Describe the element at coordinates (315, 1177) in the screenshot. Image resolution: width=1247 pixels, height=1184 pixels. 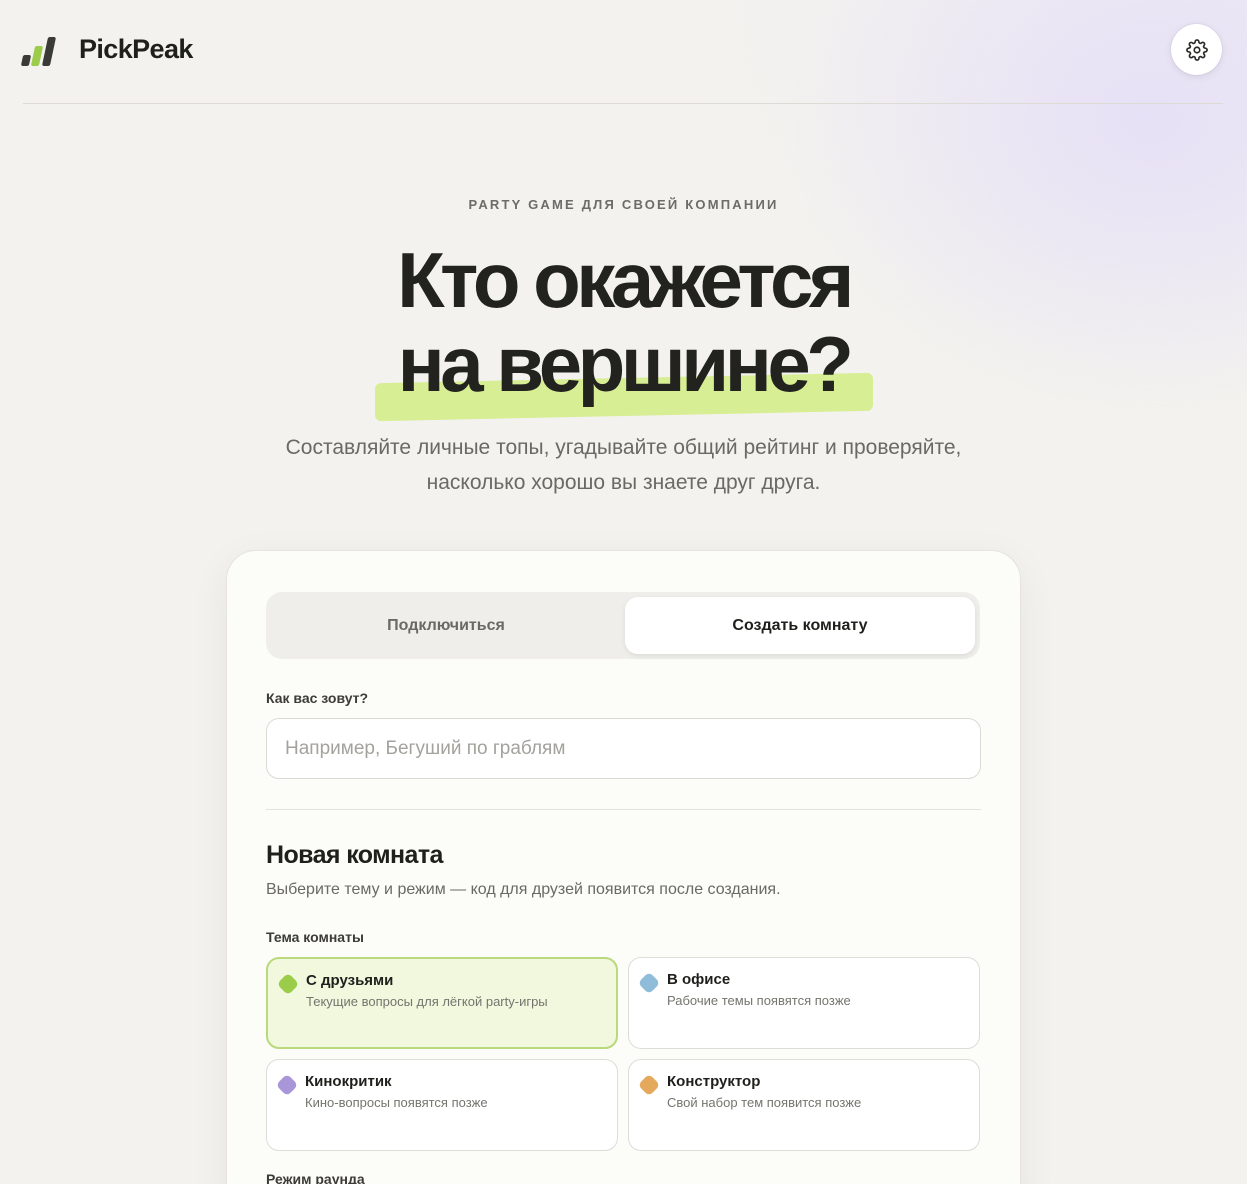
I see `round-mode-label: Режим раунда` at that location.